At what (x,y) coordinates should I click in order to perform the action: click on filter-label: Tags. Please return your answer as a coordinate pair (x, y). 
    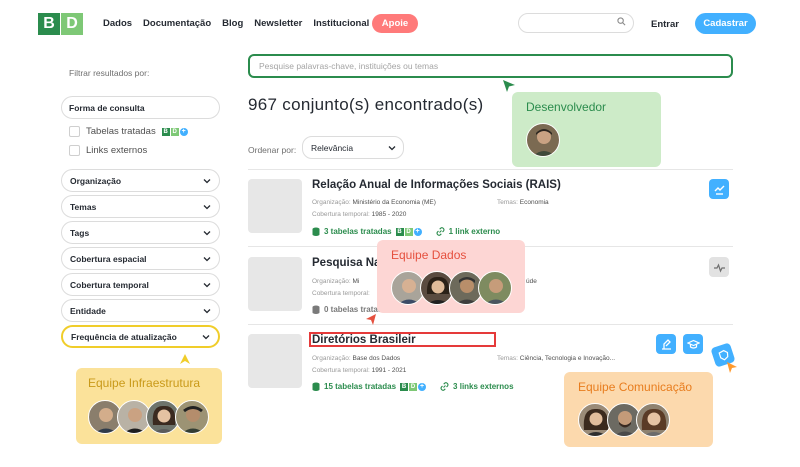
    Looking at the image, I should click on (80, 232).